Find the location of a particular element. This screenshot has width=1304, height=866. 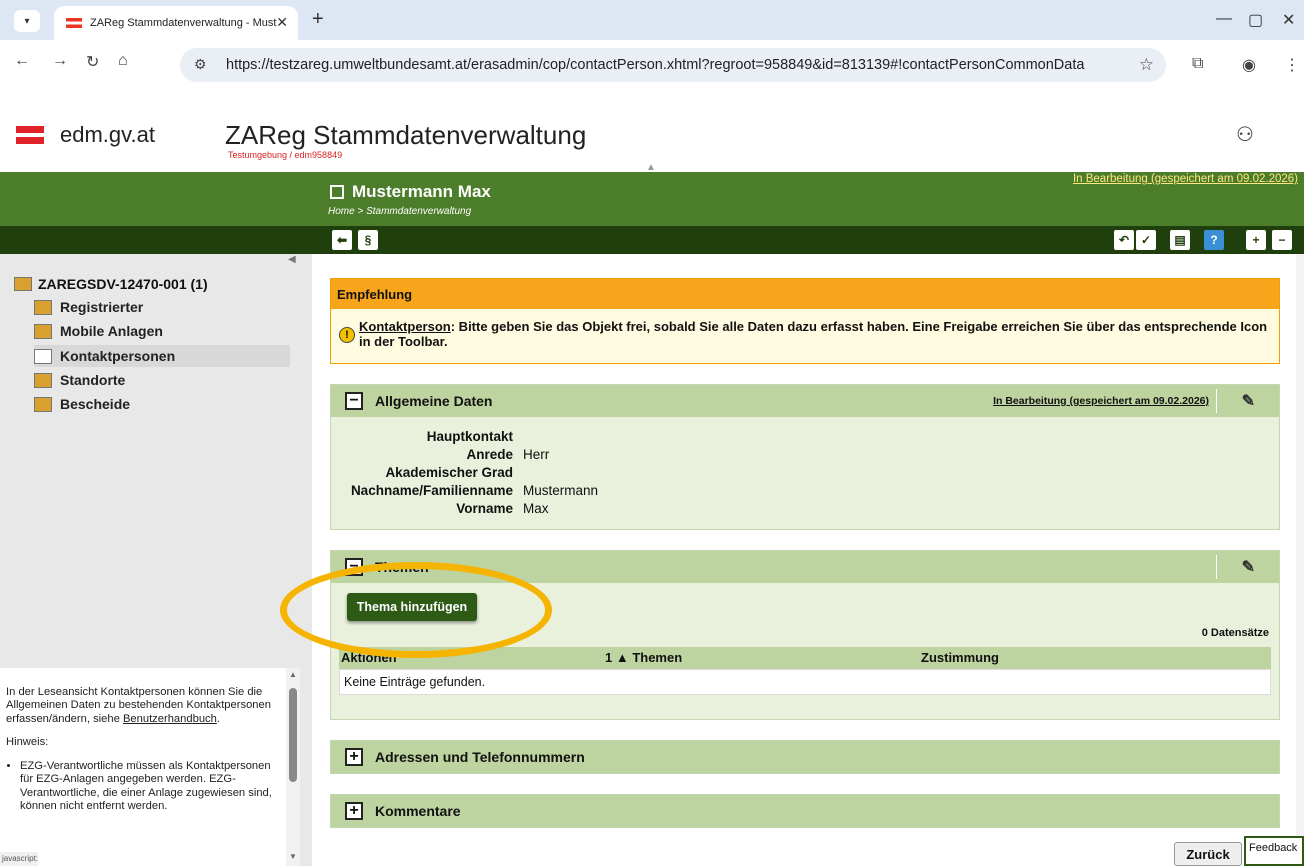

col-zustimmung: Zustimmung is located at coordinates (1094, 658).